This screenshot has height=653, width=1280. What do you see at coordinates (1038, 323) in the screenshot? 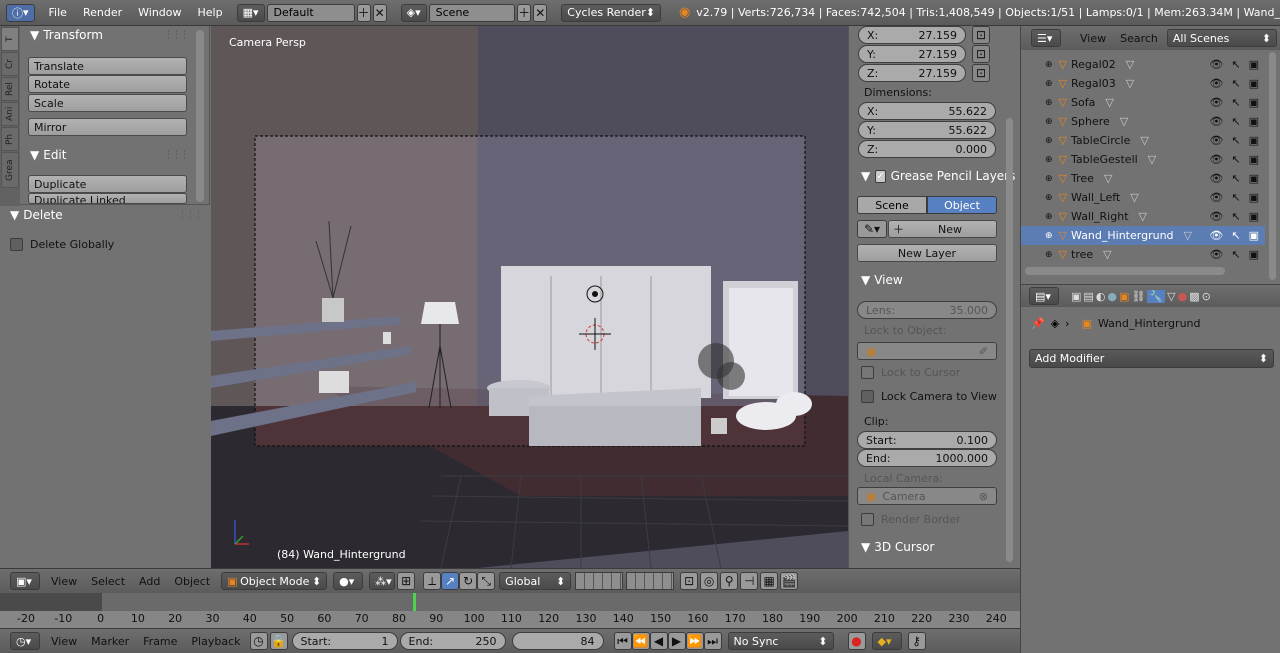
I see `pin-icon: 📌` at bounding box center [1038, 323].